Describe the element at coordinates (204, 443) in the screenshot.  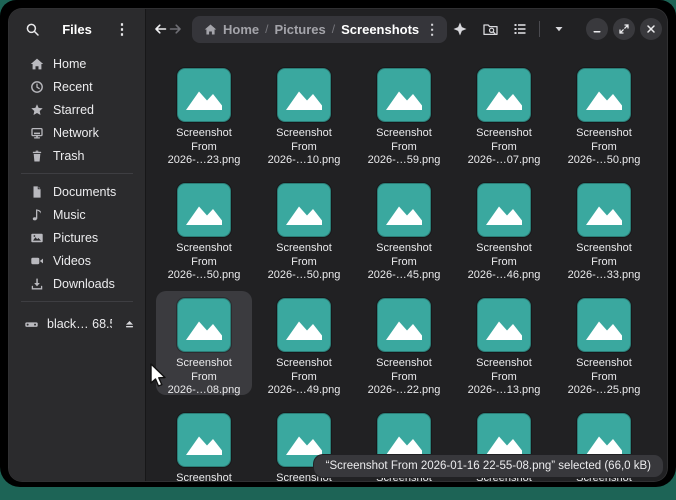
I see `file-item: Screenshot` at that location.